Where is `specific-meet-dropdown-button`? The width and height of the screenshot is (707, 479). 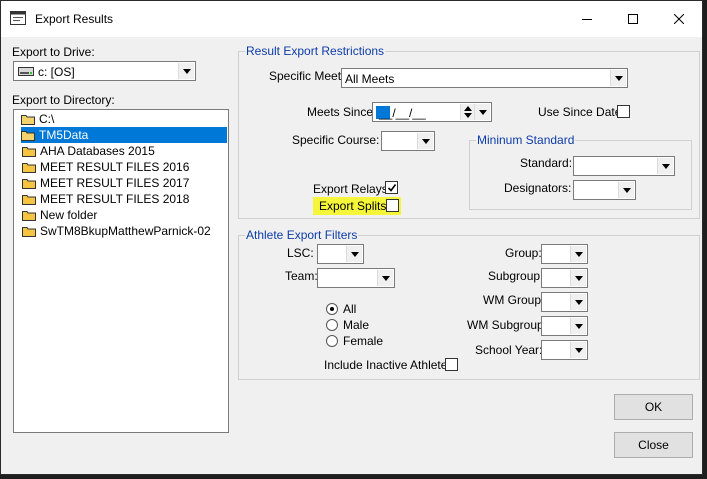 specific-meet-dropdown-button is located at coordinates (618, 78).